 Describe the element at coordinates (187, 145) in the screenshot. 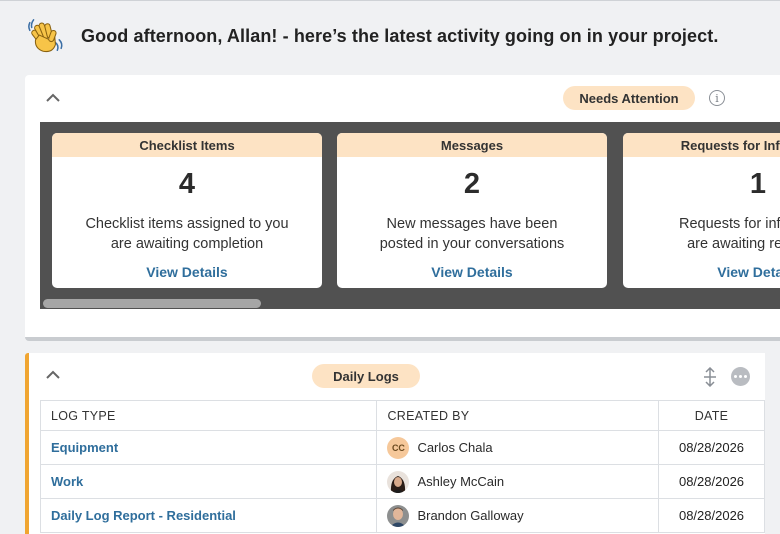

I see `card-title: Checklist Items` at that location.